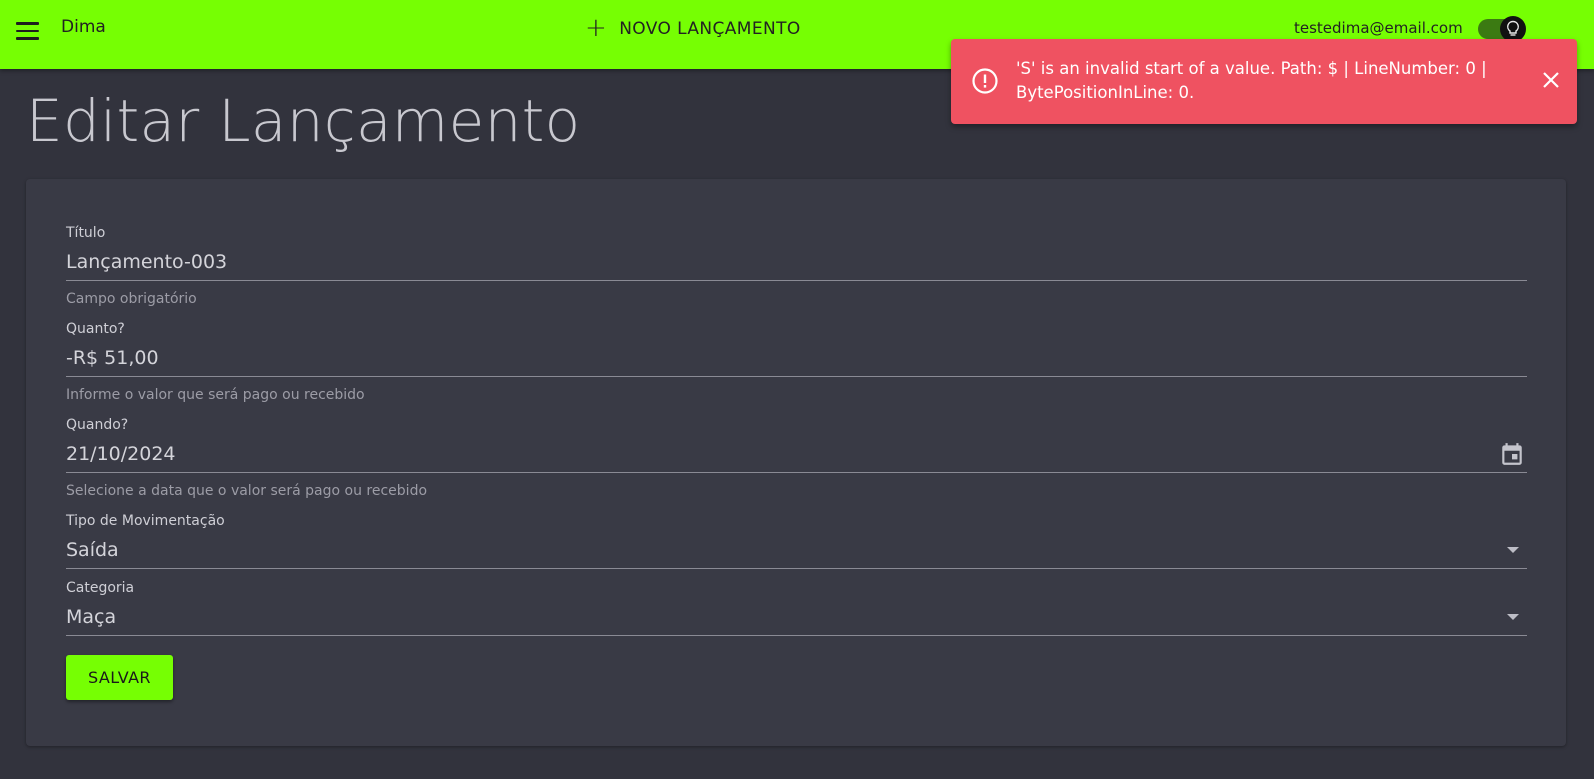  What do you see at coordinates (710, 29) in the screenshot?
I see `new-entry-label: NOVO LANÇAMENTO` at bounding box center [710, 29].